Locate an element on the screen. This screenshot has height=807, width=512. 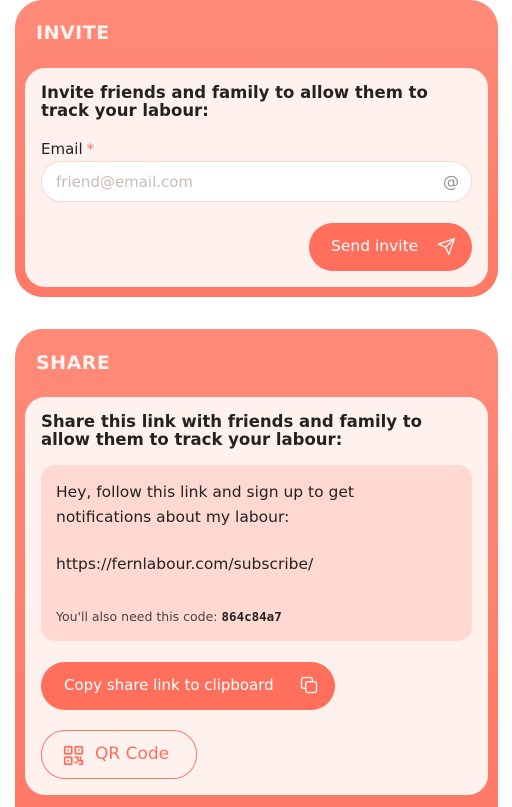
paper-plane-icon is located at coordinates (446, 248).